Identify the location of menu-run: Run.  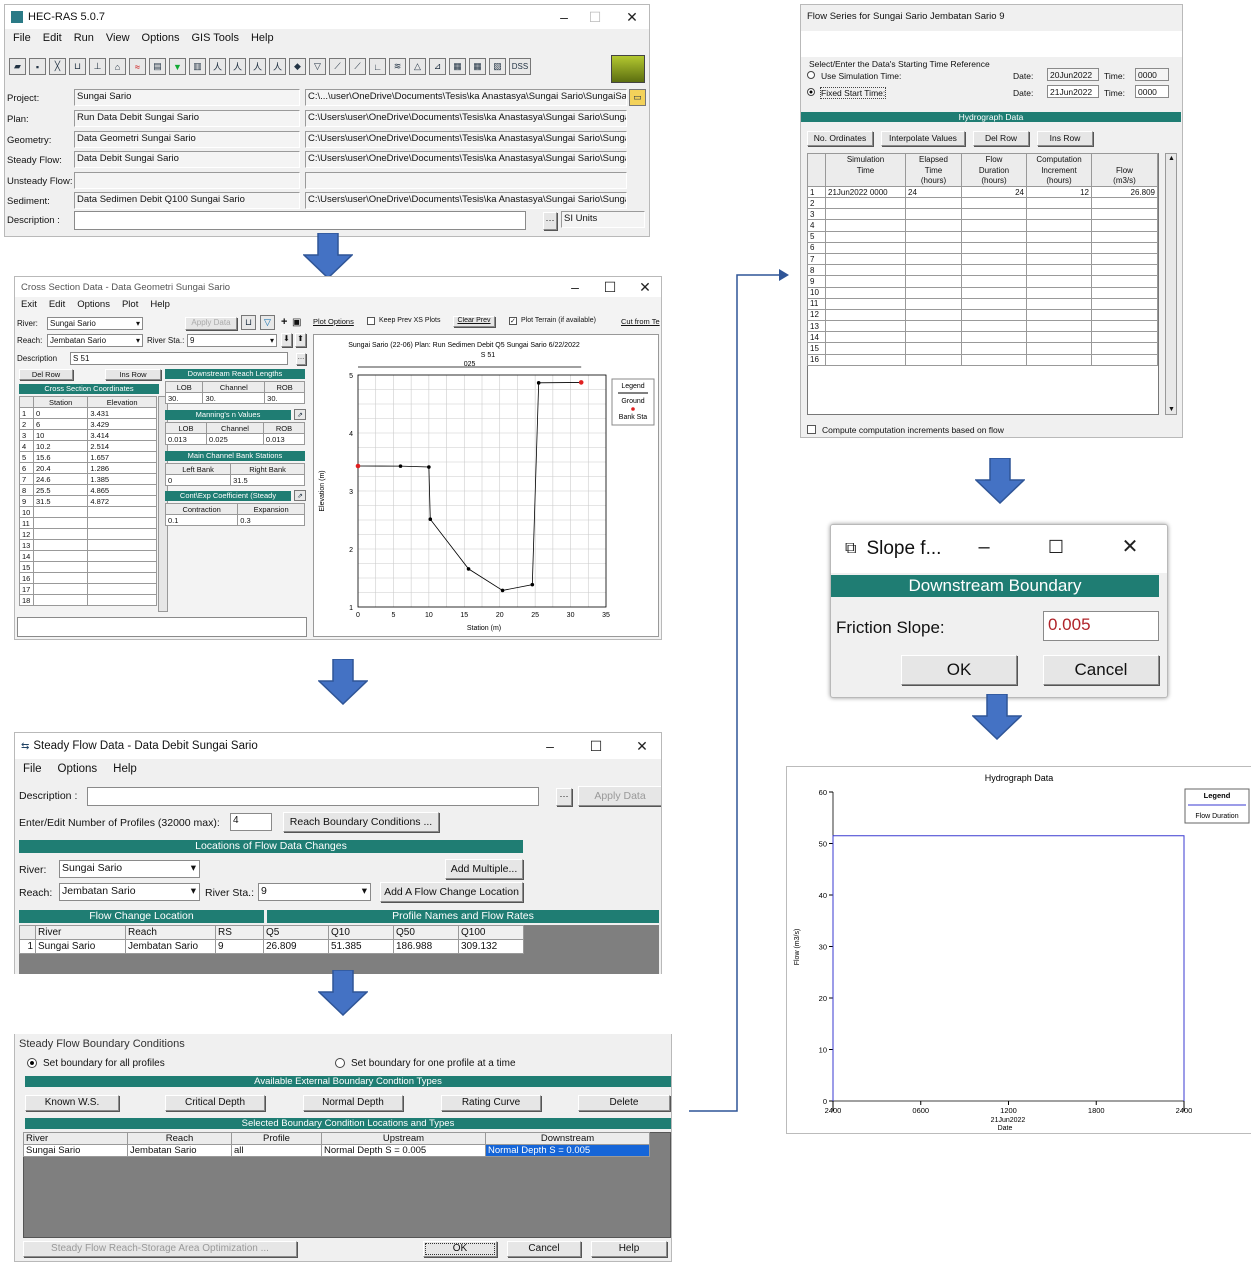
(84, 39).